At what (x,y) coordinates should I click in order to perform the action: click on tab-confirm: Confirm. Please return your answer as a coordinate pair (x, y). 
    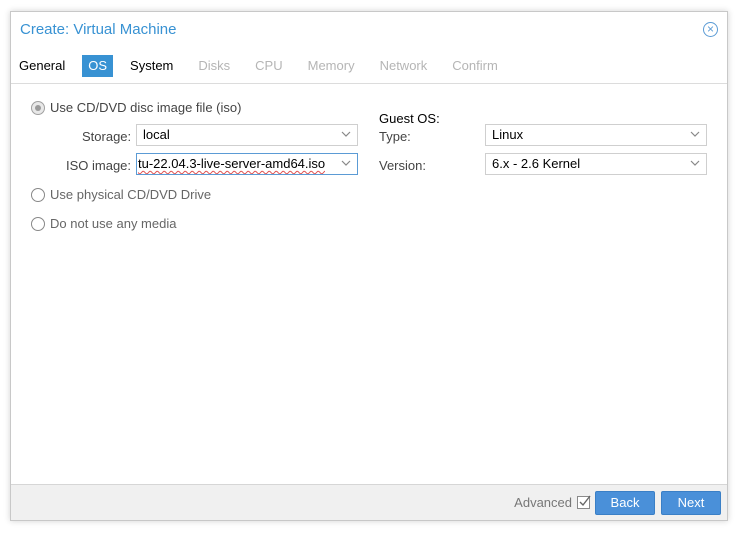
    Looking at the image, I should click on (475, 65).